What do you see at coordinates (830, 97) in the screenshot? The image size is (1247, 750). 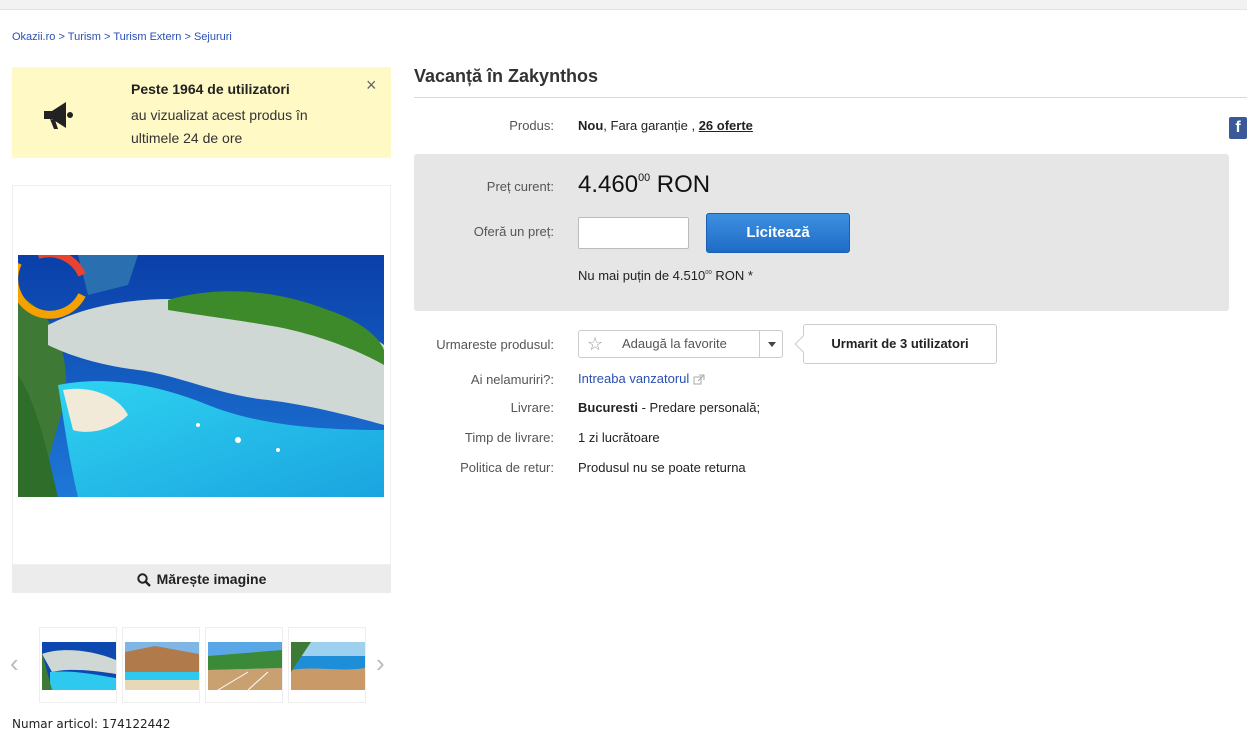 I see `title-divider` at bounding box center [830, 97].